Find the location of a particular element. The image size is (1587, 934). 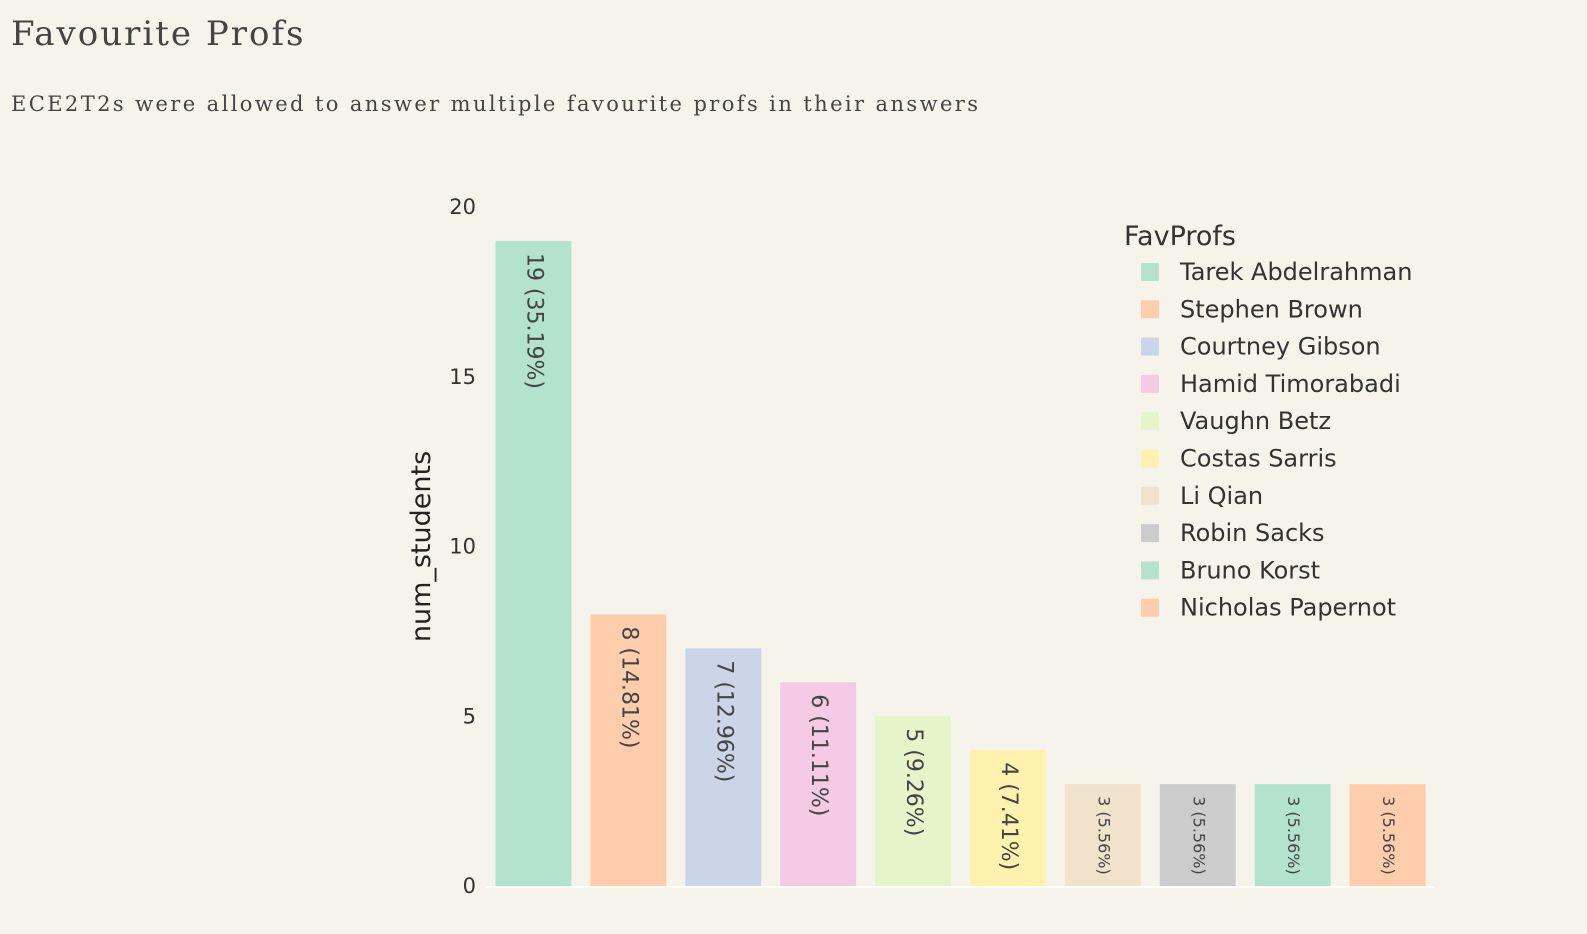

bar-data-label: 7 (12.96%) is located at coordinates (723, 721).